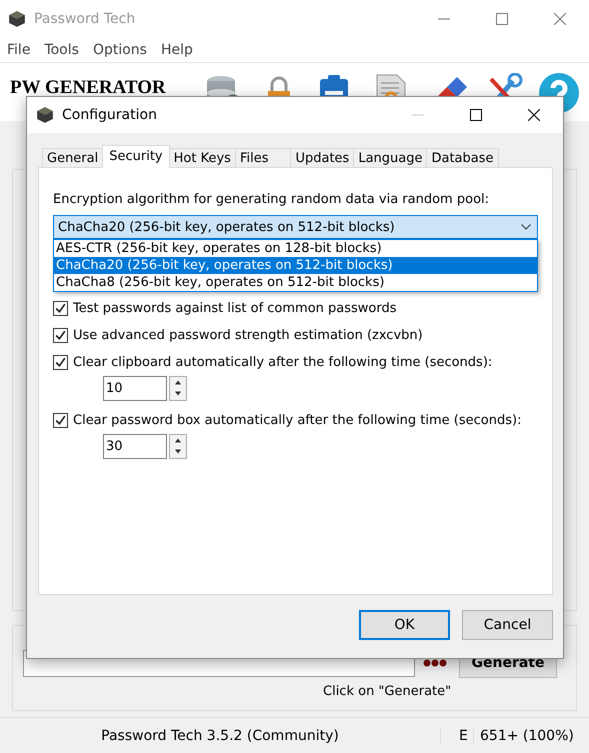 Image resolution: width=589 pixels, height=753 pixels. Describe the element at coordinates (295, 265) in the screenshot. I see `dropdown-option: ChaCha20 (256-bit key, operates on 512-bit blocks)` at that location.